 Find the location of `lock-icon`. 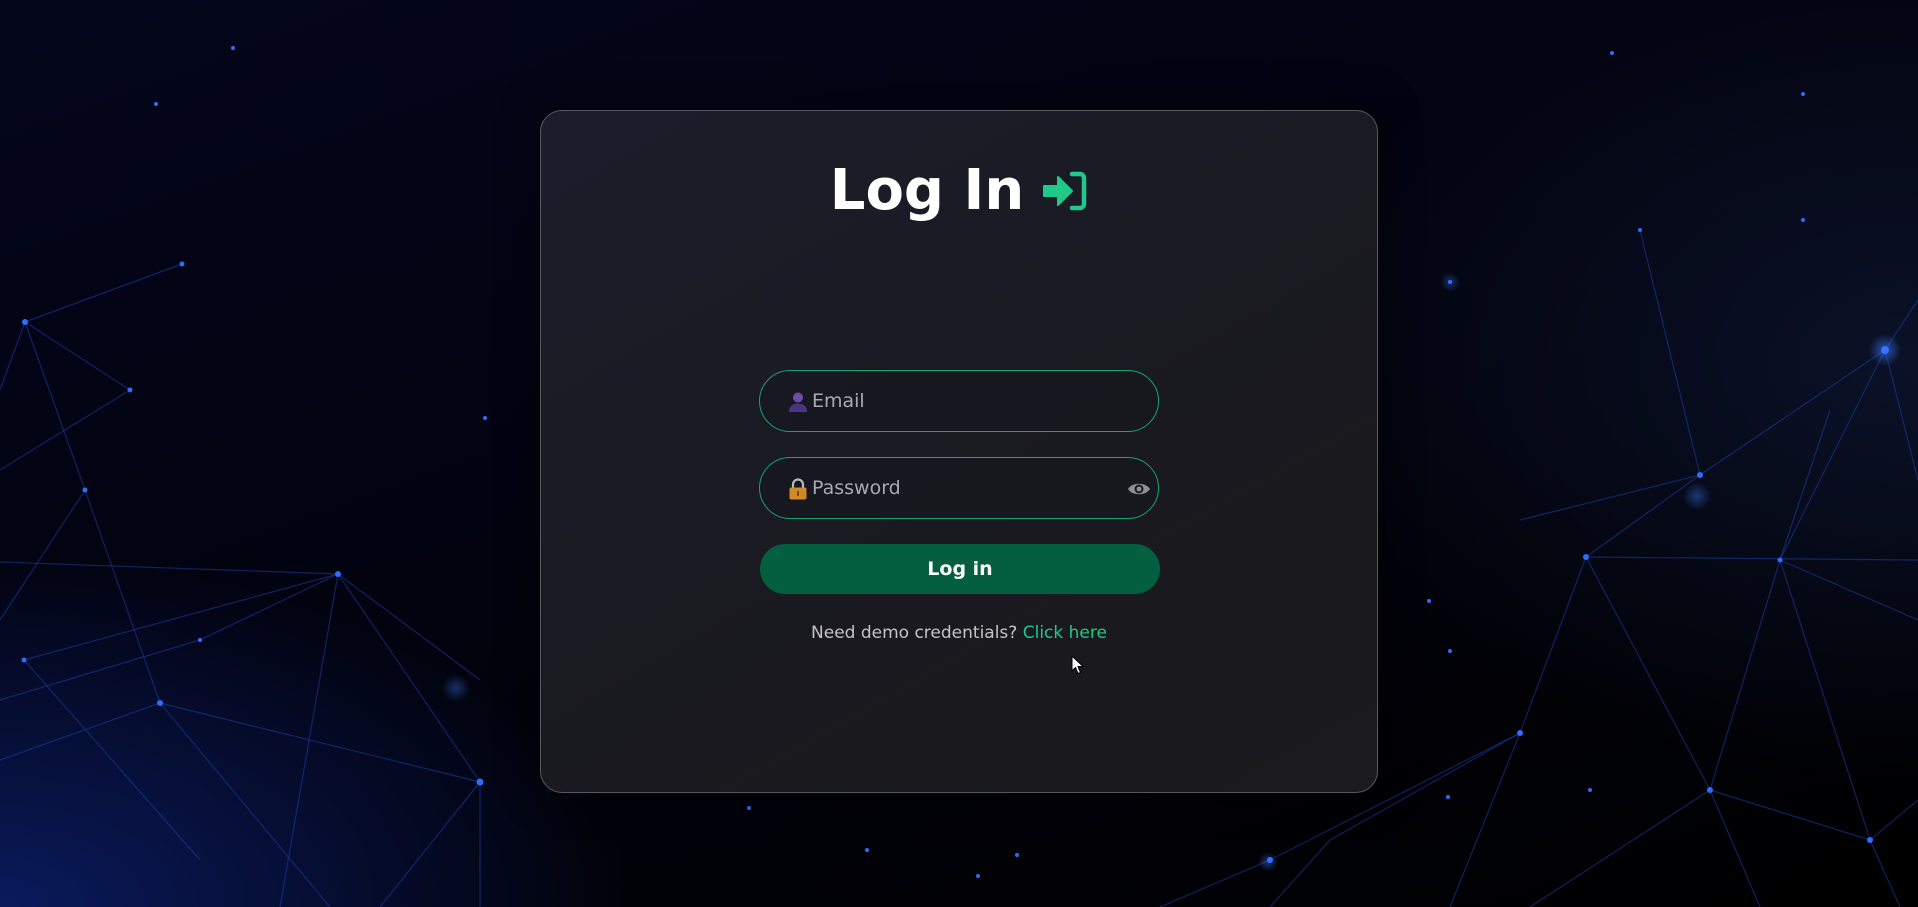

lock-icon is located at coordinates (798, 489).